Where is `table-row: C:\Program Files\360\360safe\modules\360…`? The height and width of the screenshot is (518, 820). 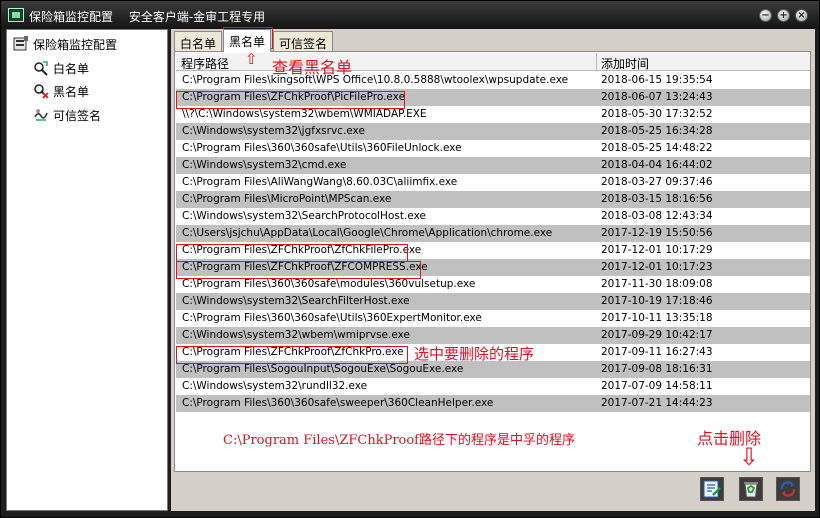
table-row: C:\Program Files\360\360safe\modules\360… is located at coordinates (493, 284).